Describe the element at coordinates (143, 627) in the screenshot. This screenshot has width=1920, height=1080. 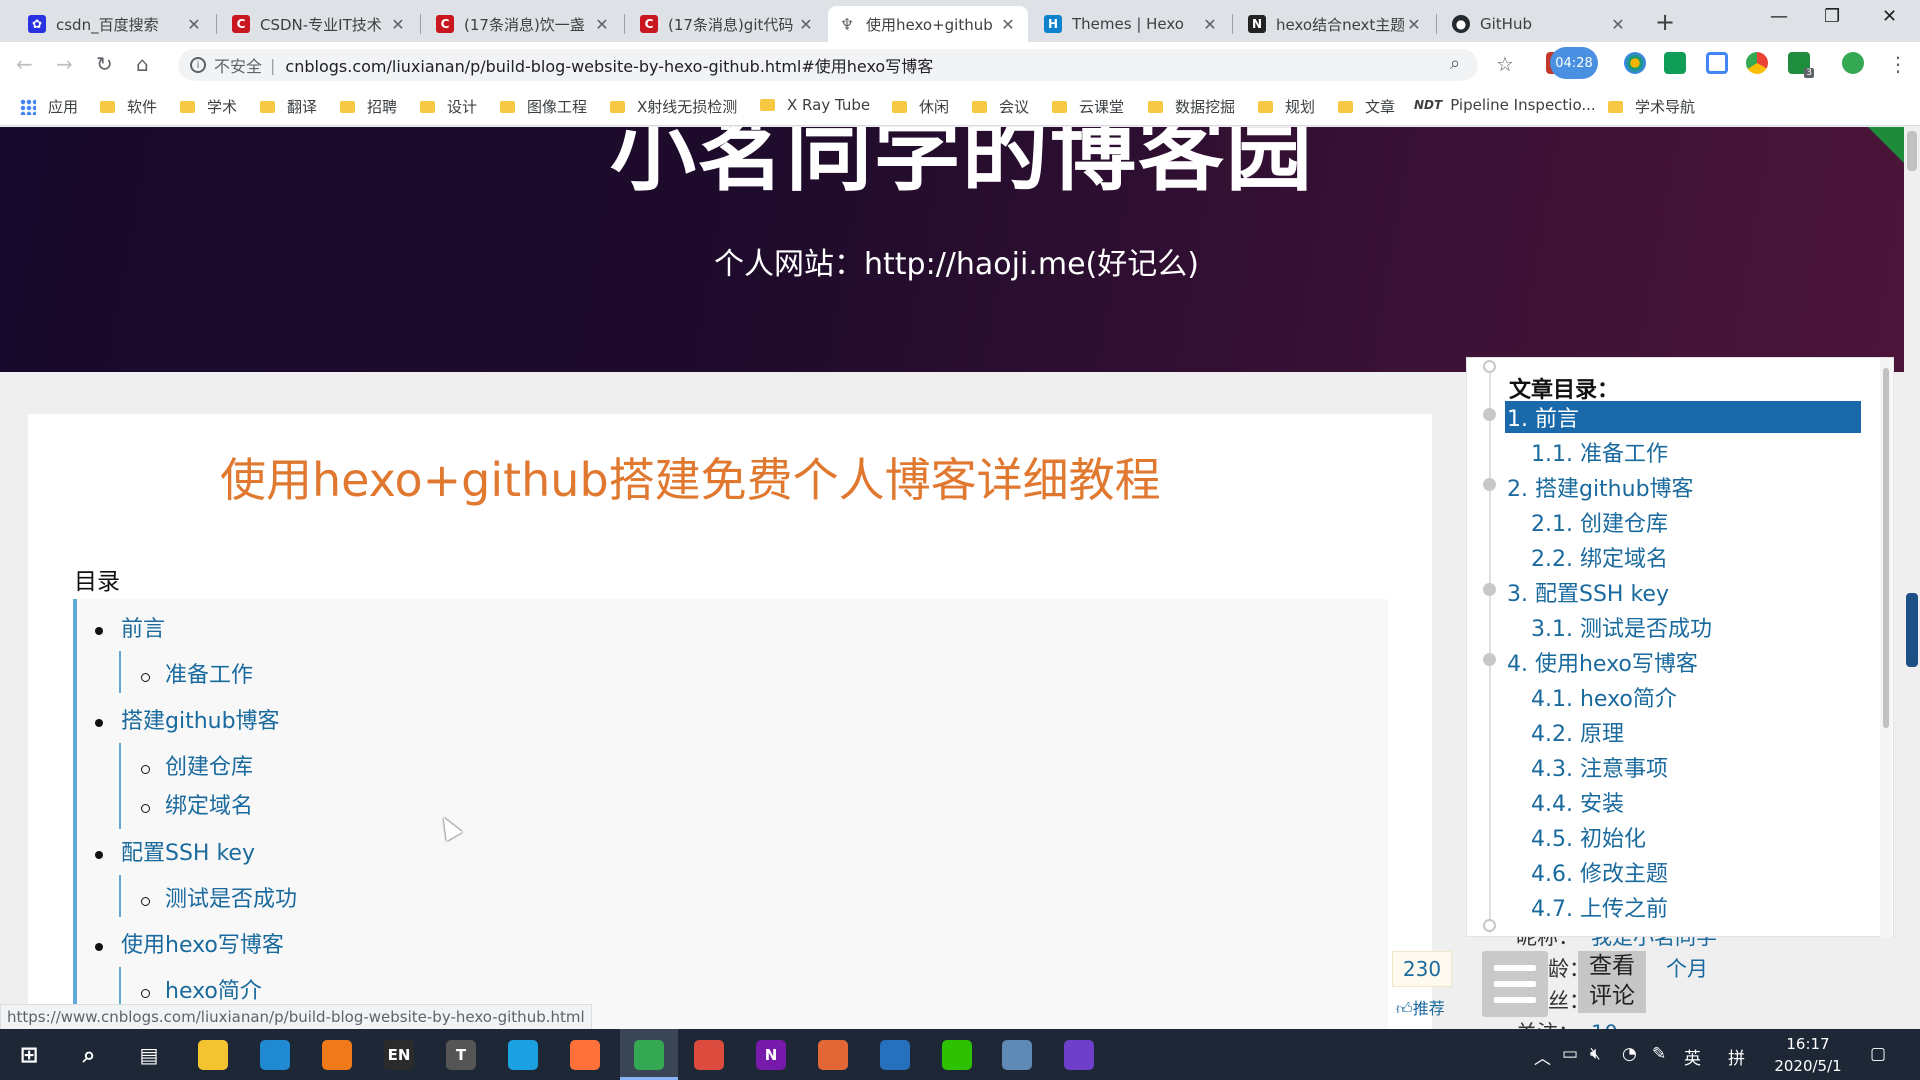
I see `toc-link: 前言` at that location.